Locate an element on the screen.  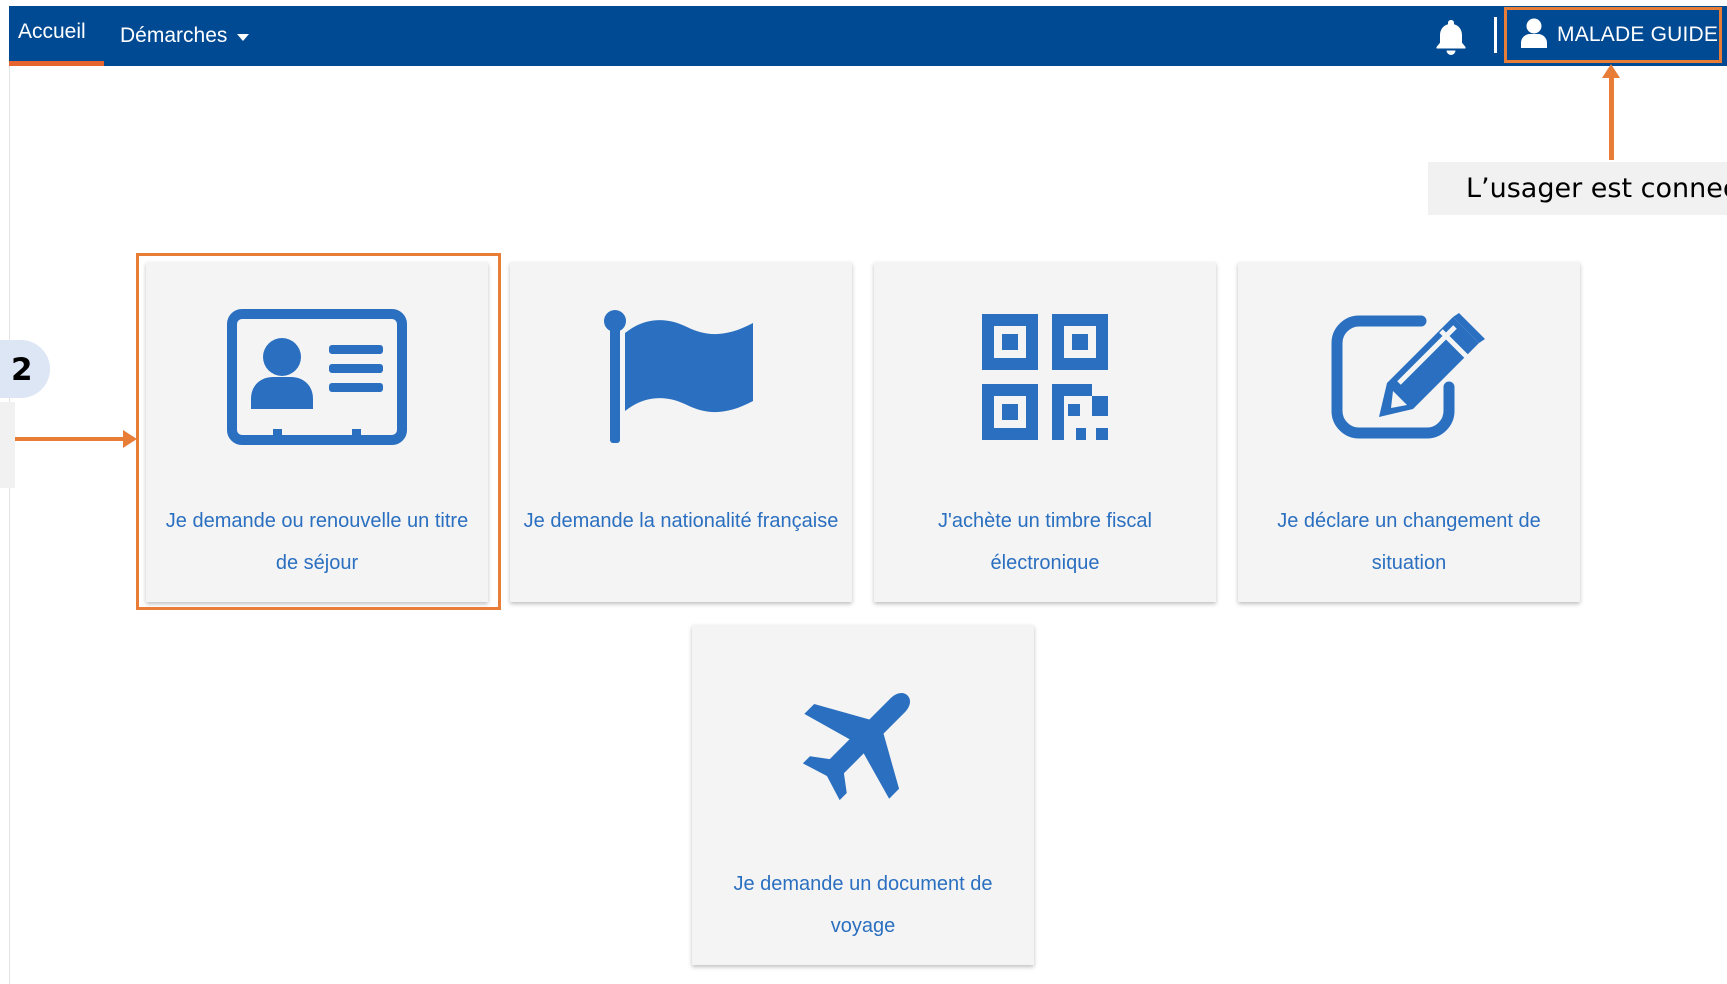
nav-item-accueil: Accueil is located at coordinates (56, 36).